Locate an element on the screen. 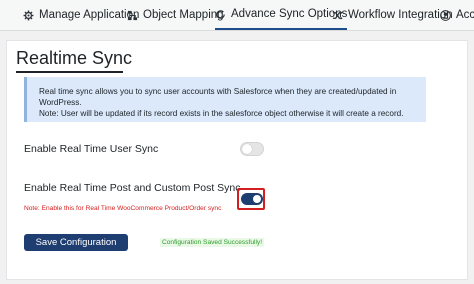 This screenshot has height=284, width=474. shuffle-icon is located at coordinates (337, 15).